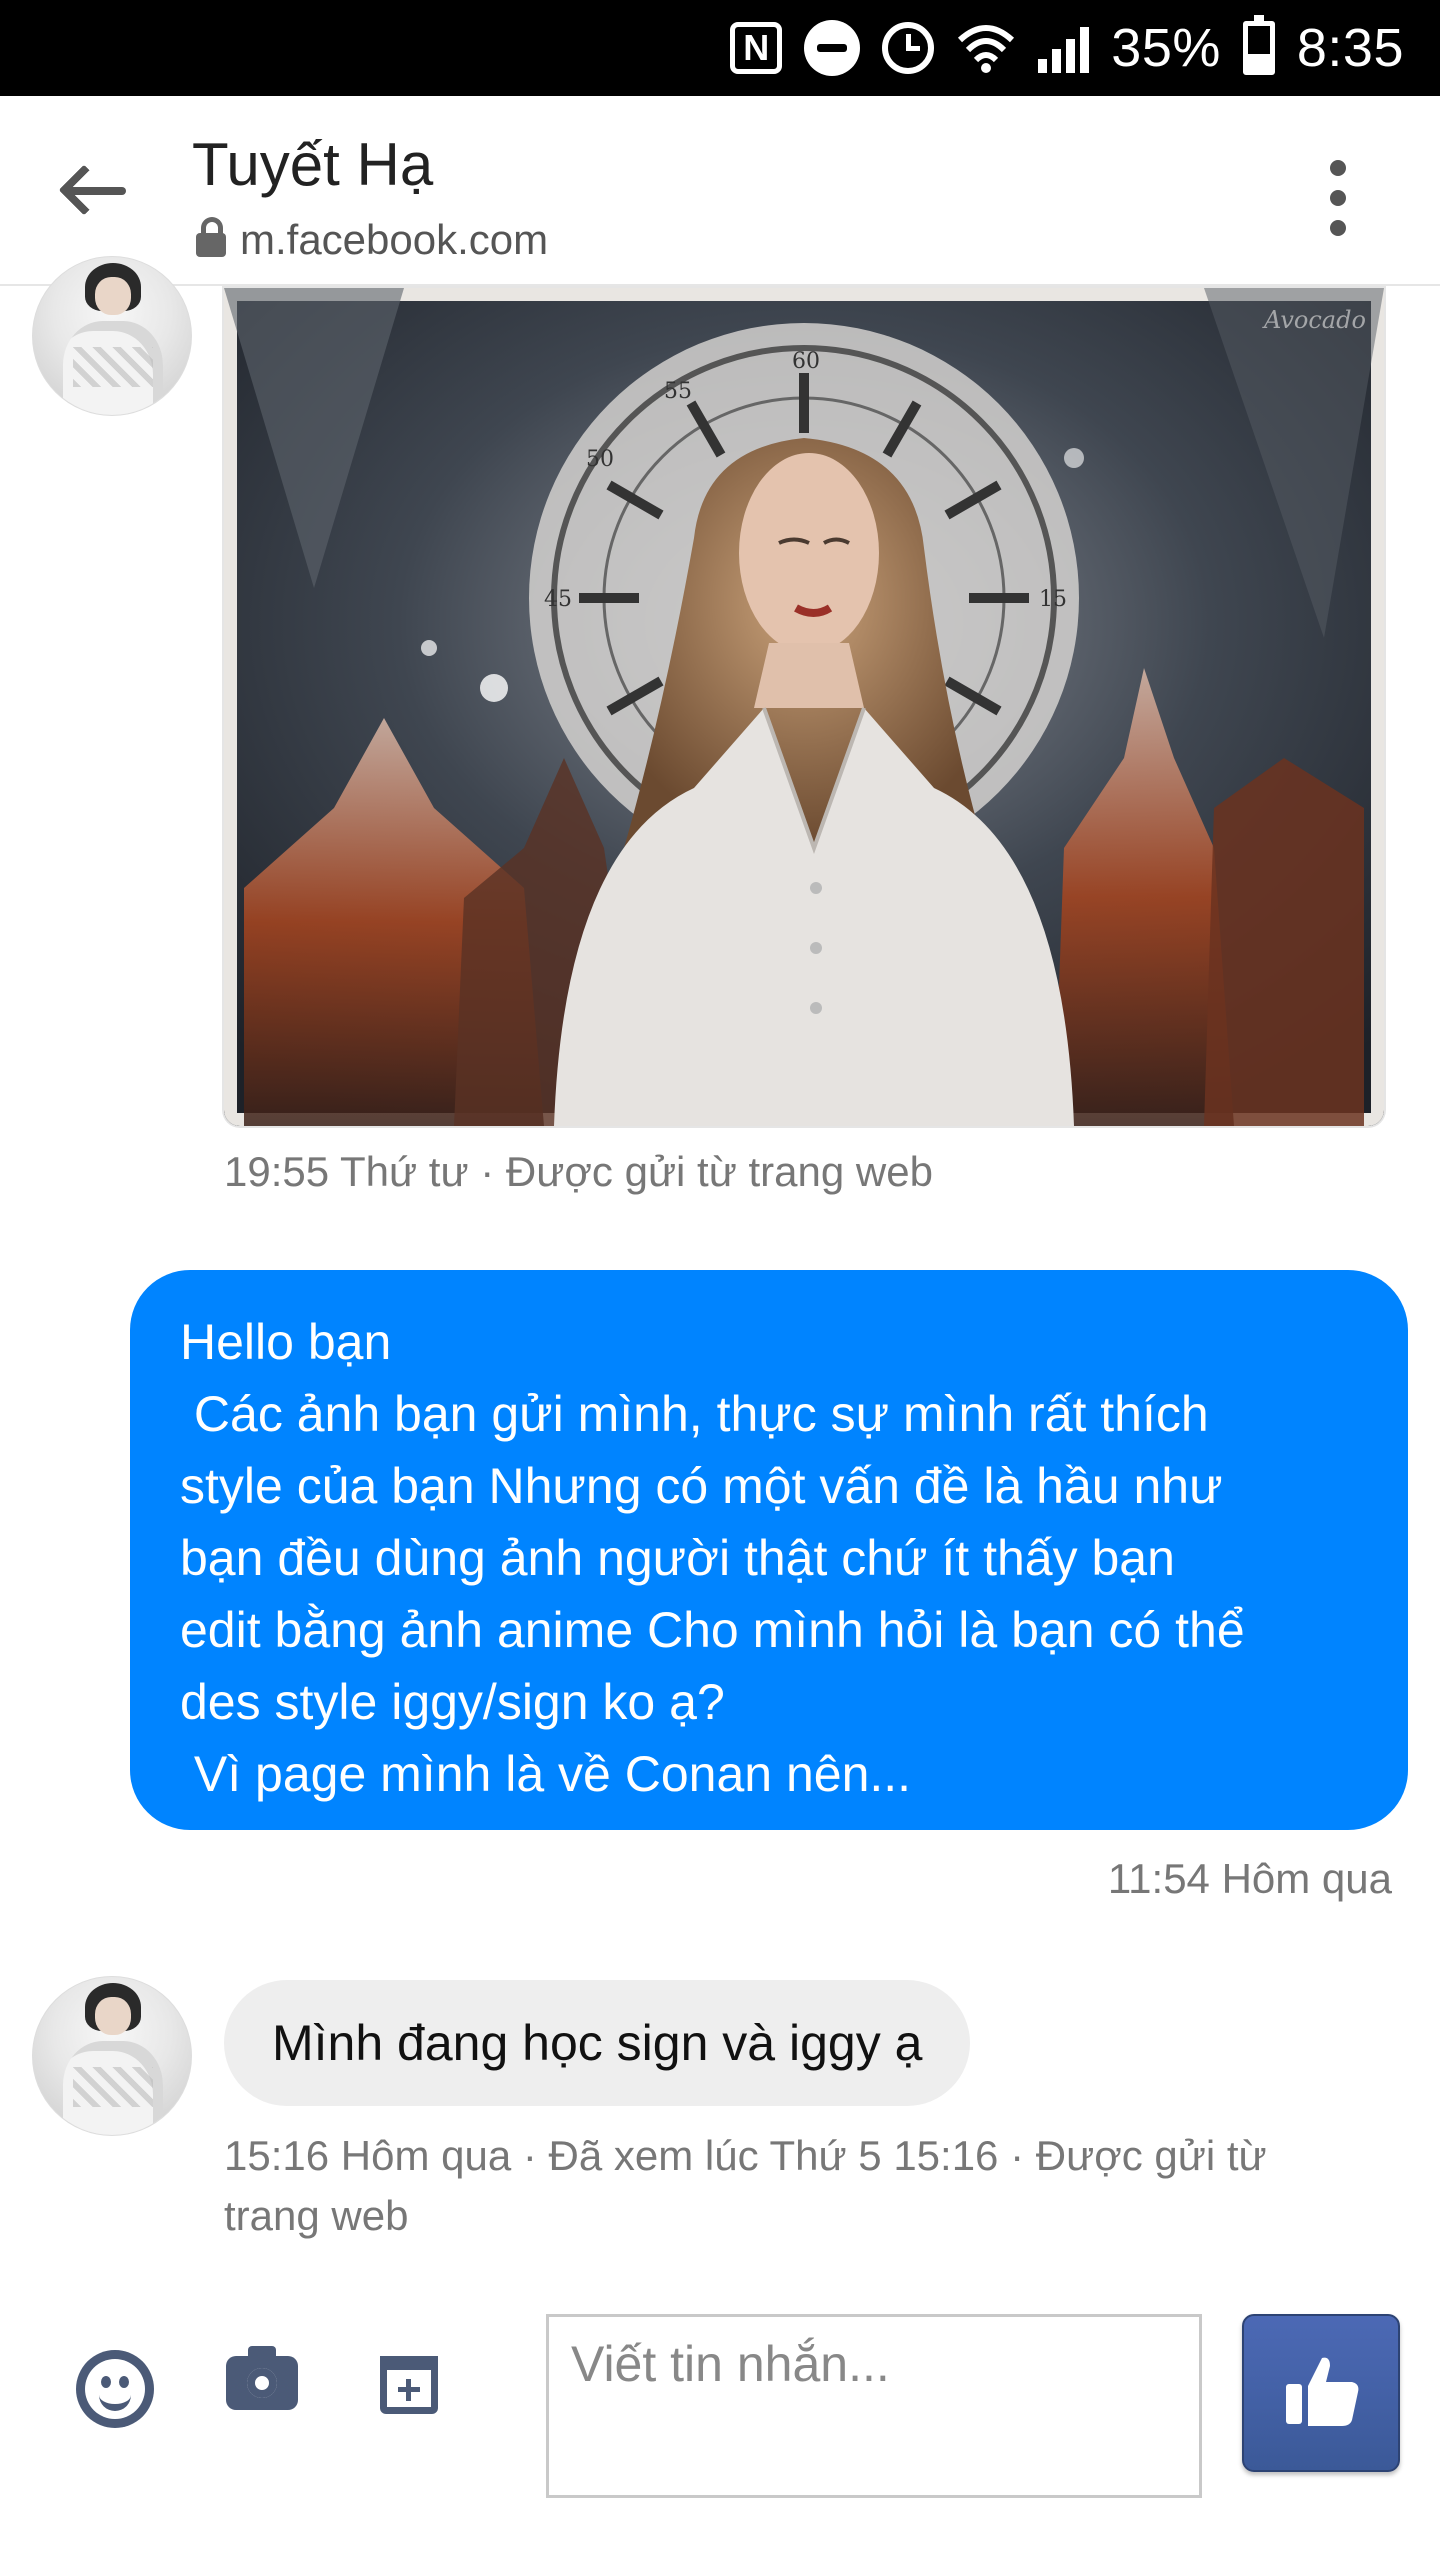  Describe the element at coordinates (600, 459) in the screenshot. I see `svg-text: 50` at that location.